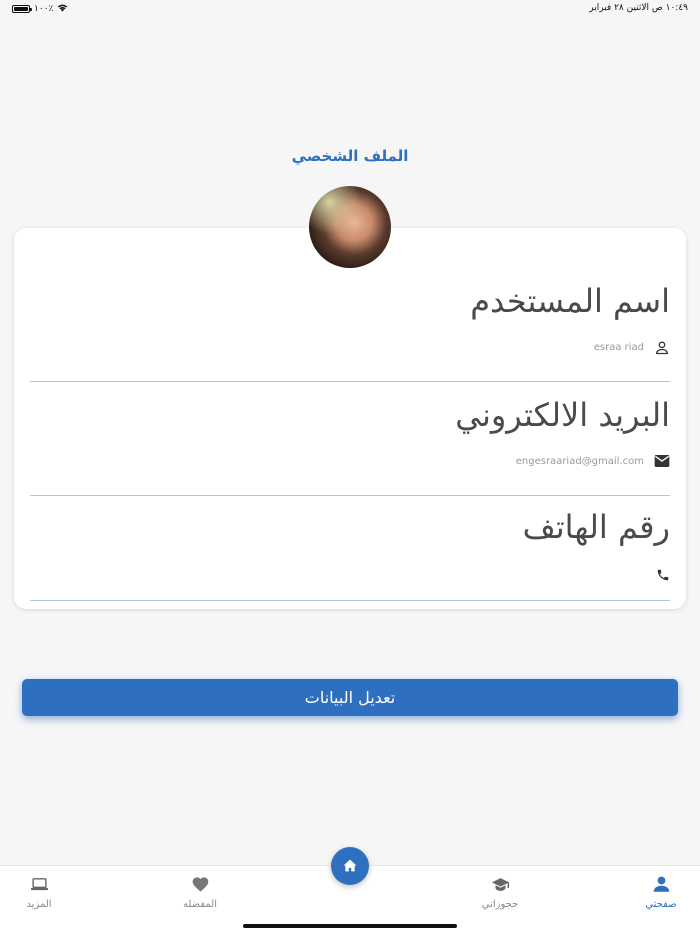 This screenshot has height=934, width=700. Describe the element at coordinates (199, 904) in the screenshot. I see `tab-favorites-label: المفضله` at that location.